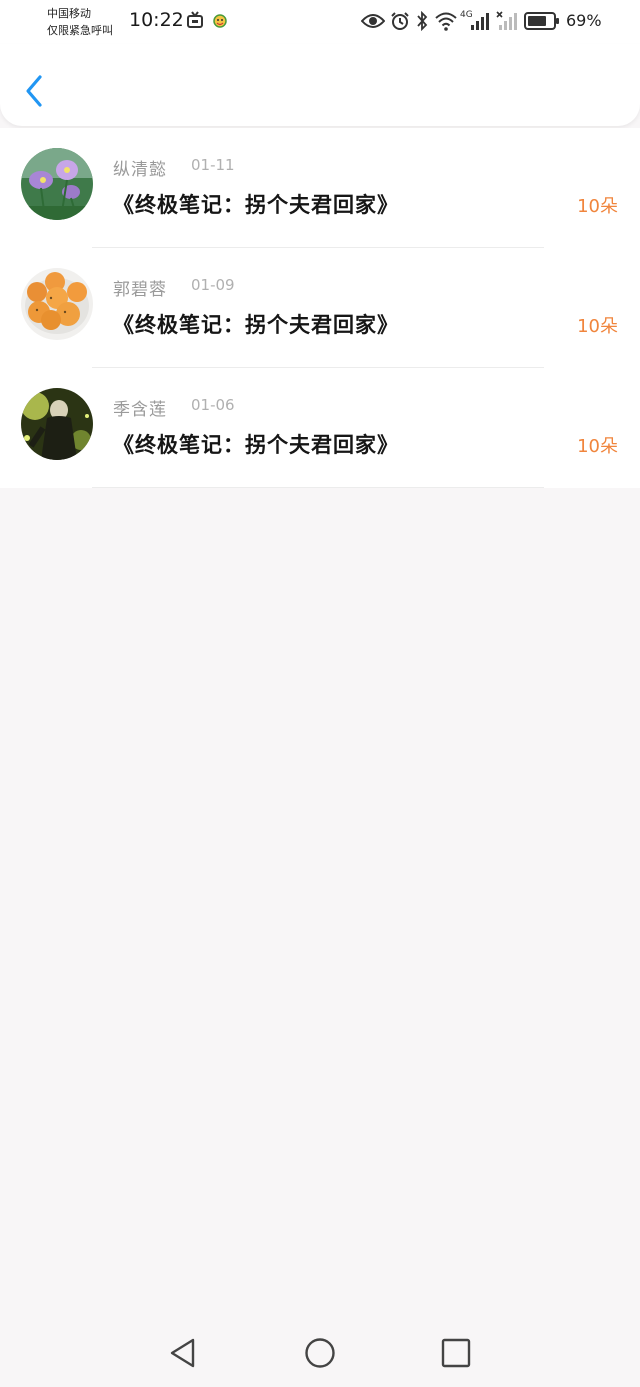 Image resolution: width=640 pixels, height=1387 pixels. What do you see at coordinates (320, 428) in the screenshot?
I see `list-item: 季含莲 01-06 《终极笔记：拐个夫君回家》 10朵` at bounding box center [320, 428].